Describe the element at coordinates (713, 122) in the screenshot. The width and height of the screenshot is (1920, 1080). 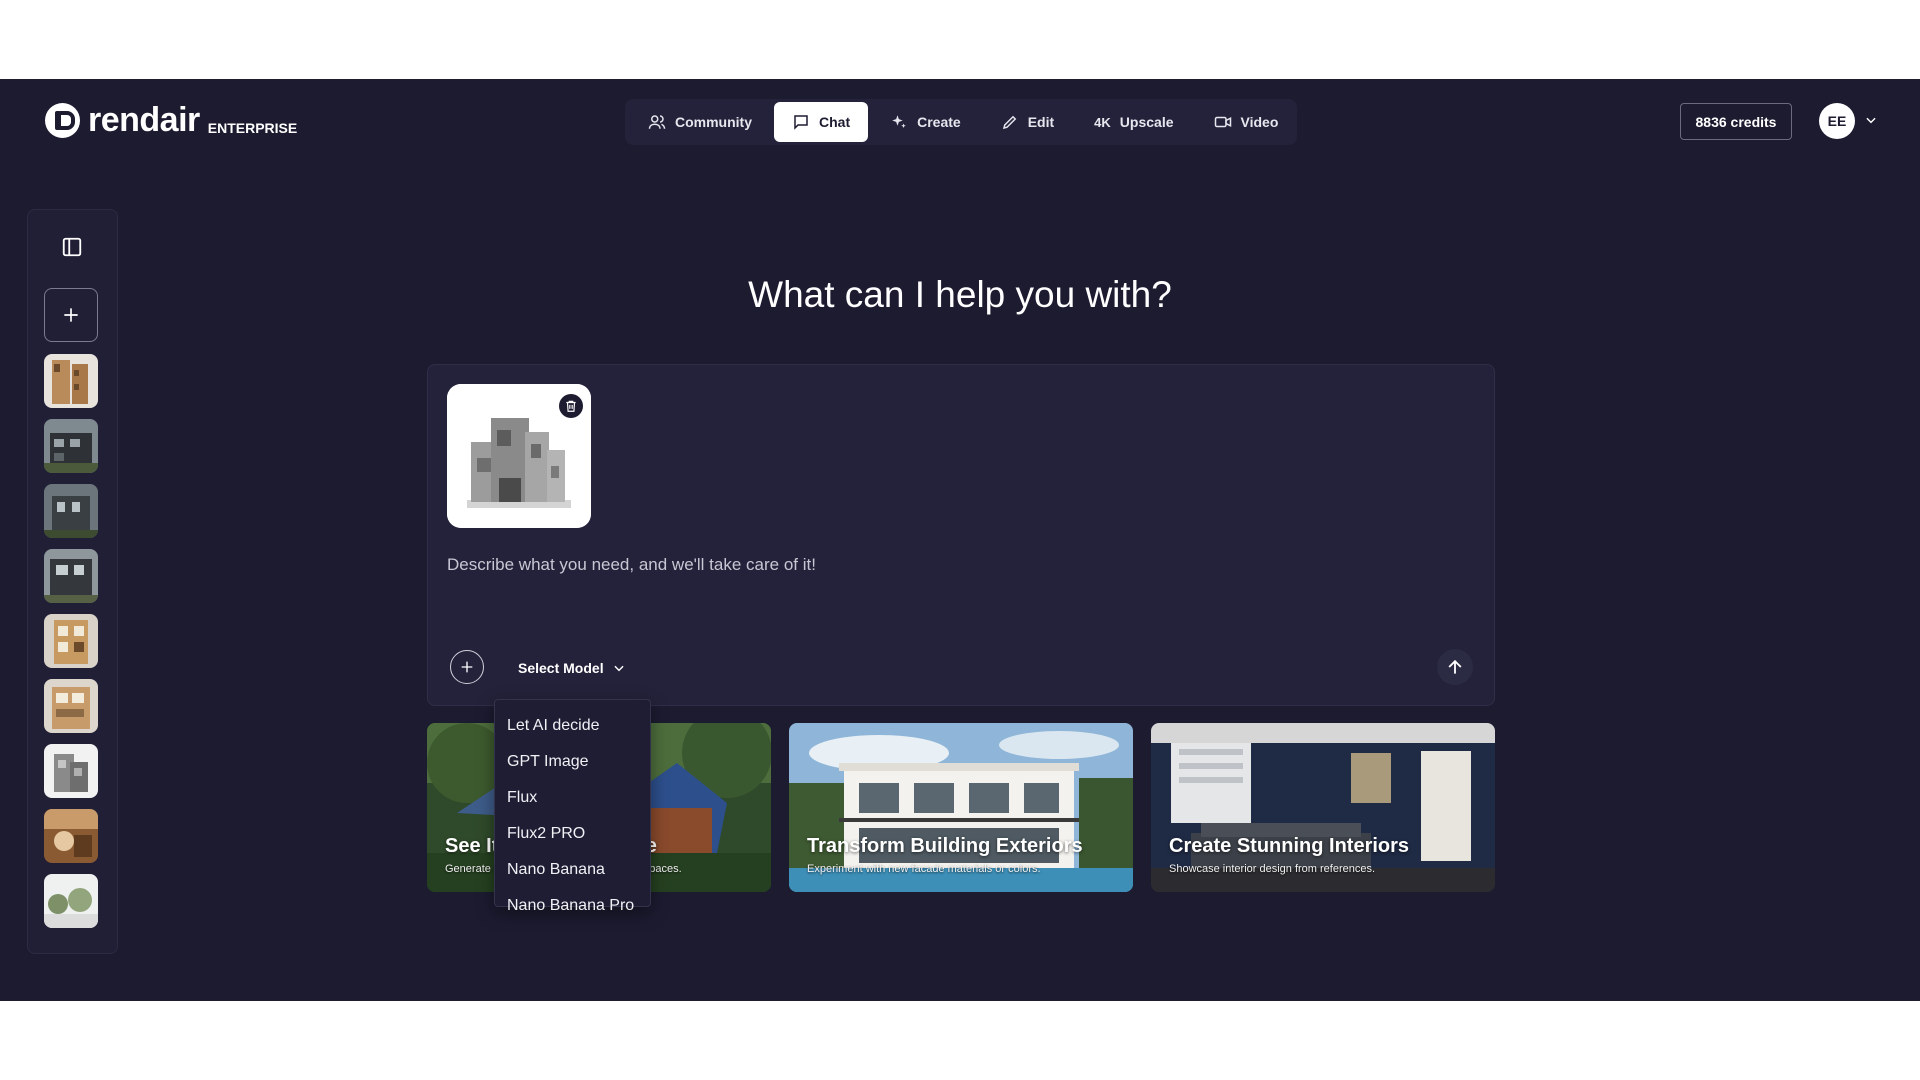
I see `nav-community-label: Community` at that location.